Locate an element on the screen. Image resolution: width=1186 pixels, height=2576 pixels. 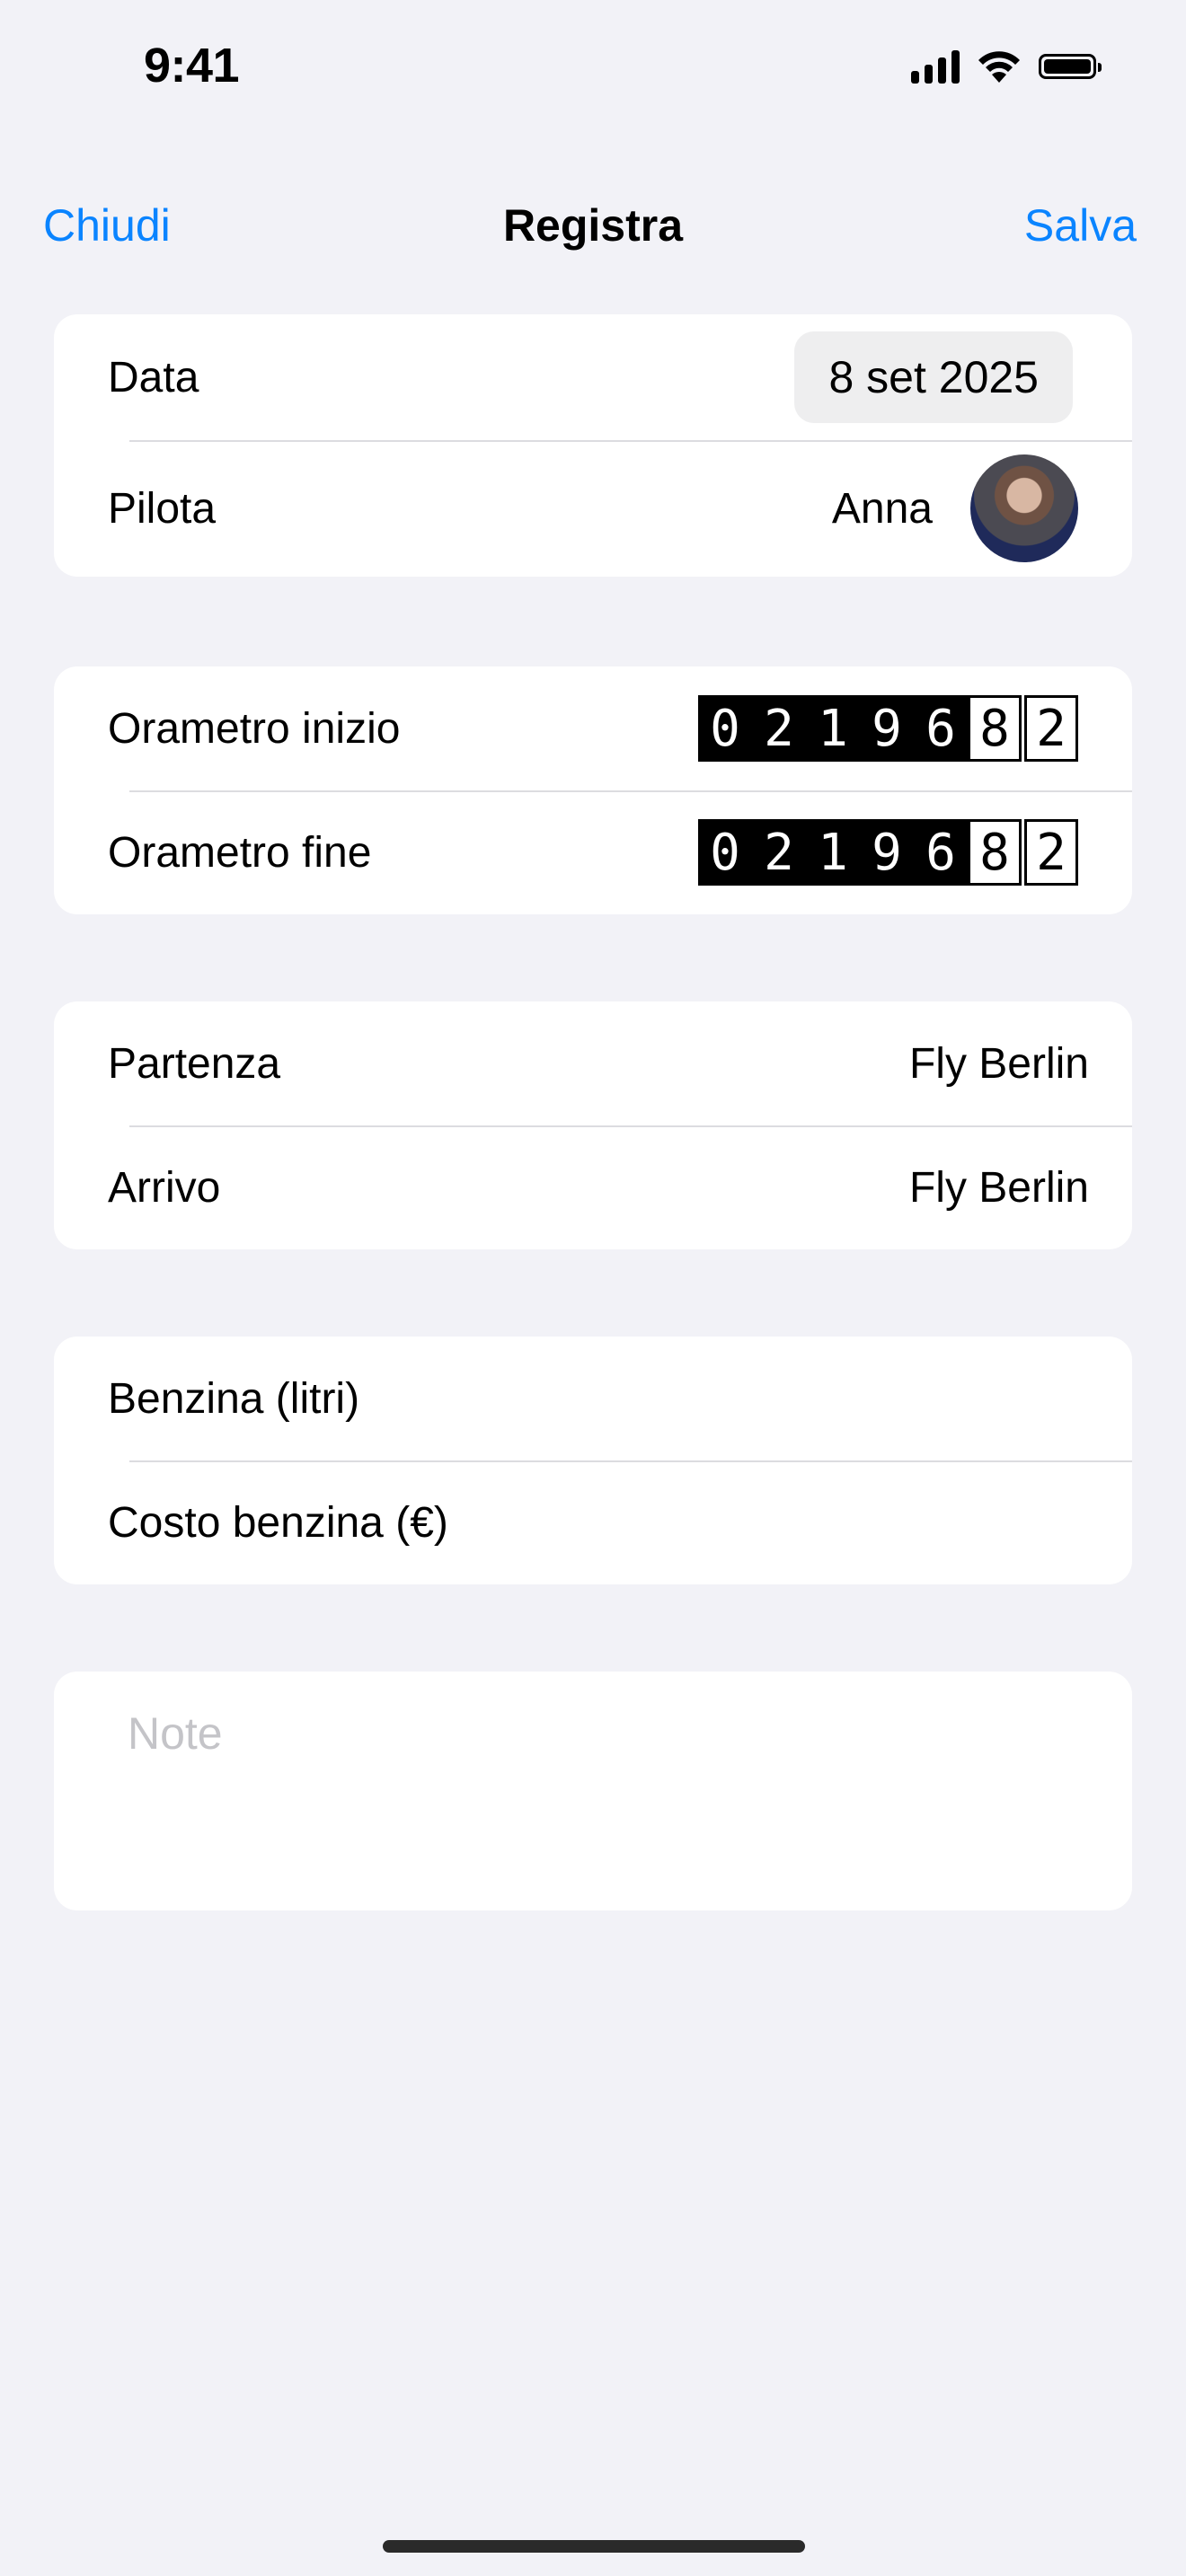
fuel-cost-label: Costo benzina (€) is located at coordinates (278, 1522).